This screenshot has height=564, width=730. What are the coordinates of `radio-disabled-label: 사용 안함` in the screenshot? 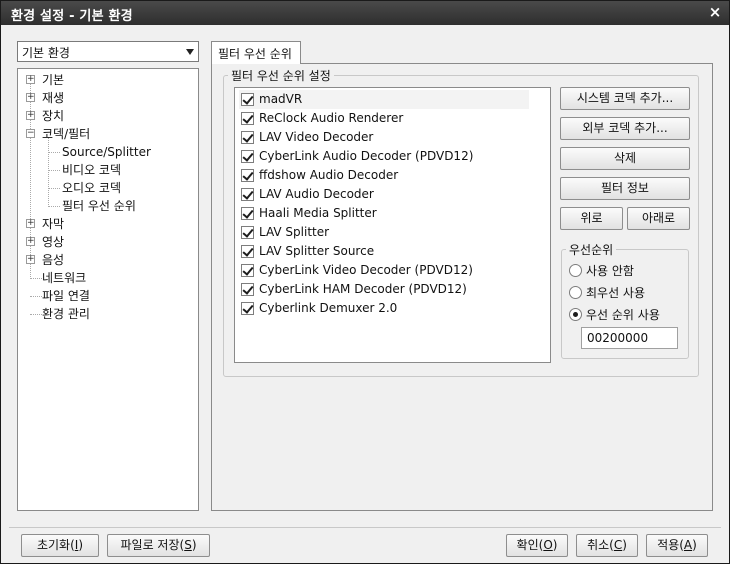 It's located at (610, 271).